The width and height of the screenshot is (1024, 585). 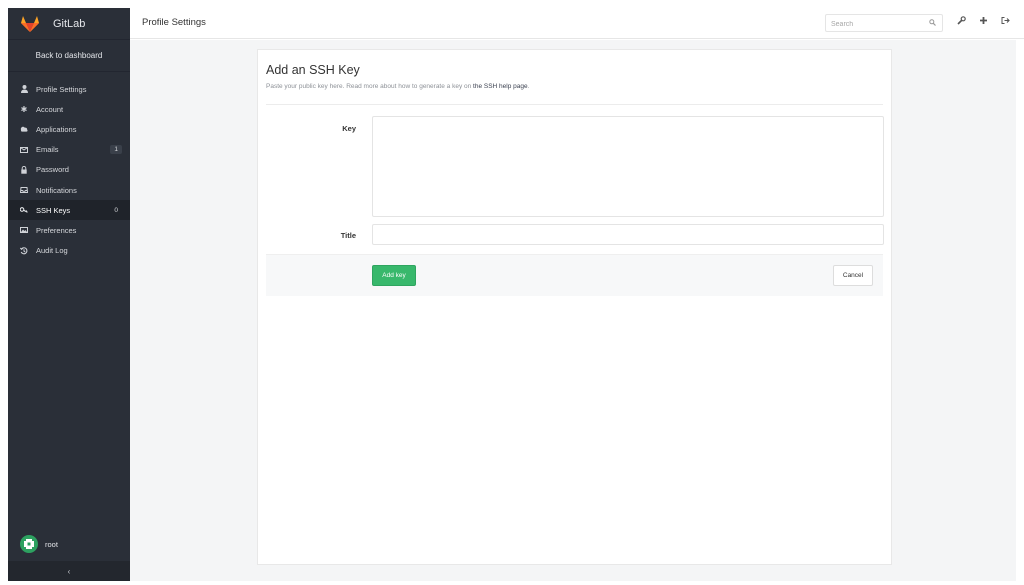 What do you see at coordinates (30, 23) in the screenshot?
I see `gitlab-fox-icon` at bounding box center [30, 23].